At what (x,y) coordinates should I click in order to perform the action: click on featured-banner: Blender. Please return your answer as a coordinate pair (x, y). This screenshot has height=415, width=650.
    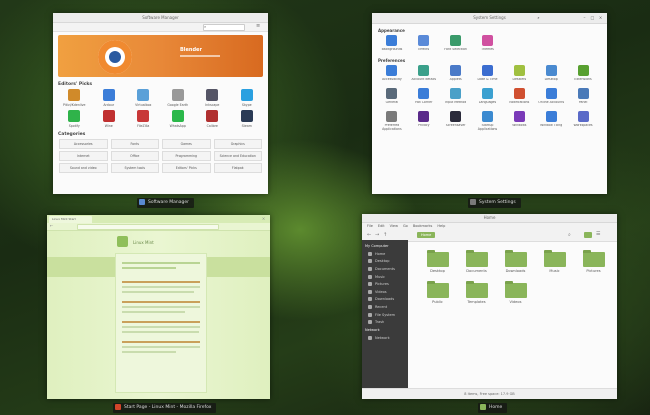
    Looking at the image, I should click on (160, 56).